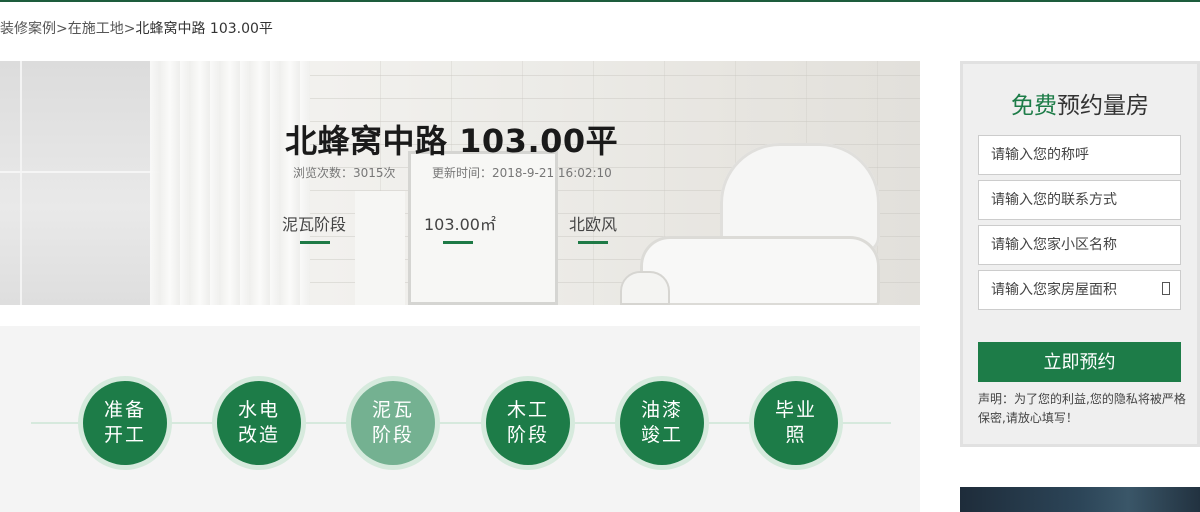 The width and height of the screenshot is (1200, 512). Describe the element at coordinates (1082, 408) in the screenshot. I see `privacy-note: 声明：为了您的利益,您的隐私将被严格保密,请放心填写！` at that location.